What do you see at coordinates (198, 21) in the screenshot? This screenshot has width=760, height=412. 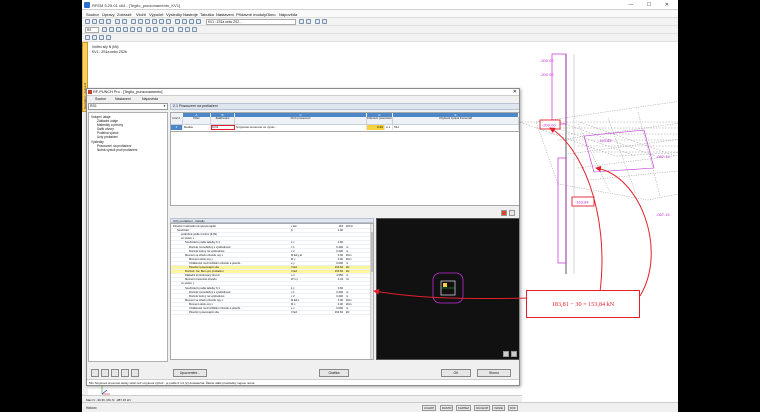 I see `view-z-icon` at bounding box center [198, 21].